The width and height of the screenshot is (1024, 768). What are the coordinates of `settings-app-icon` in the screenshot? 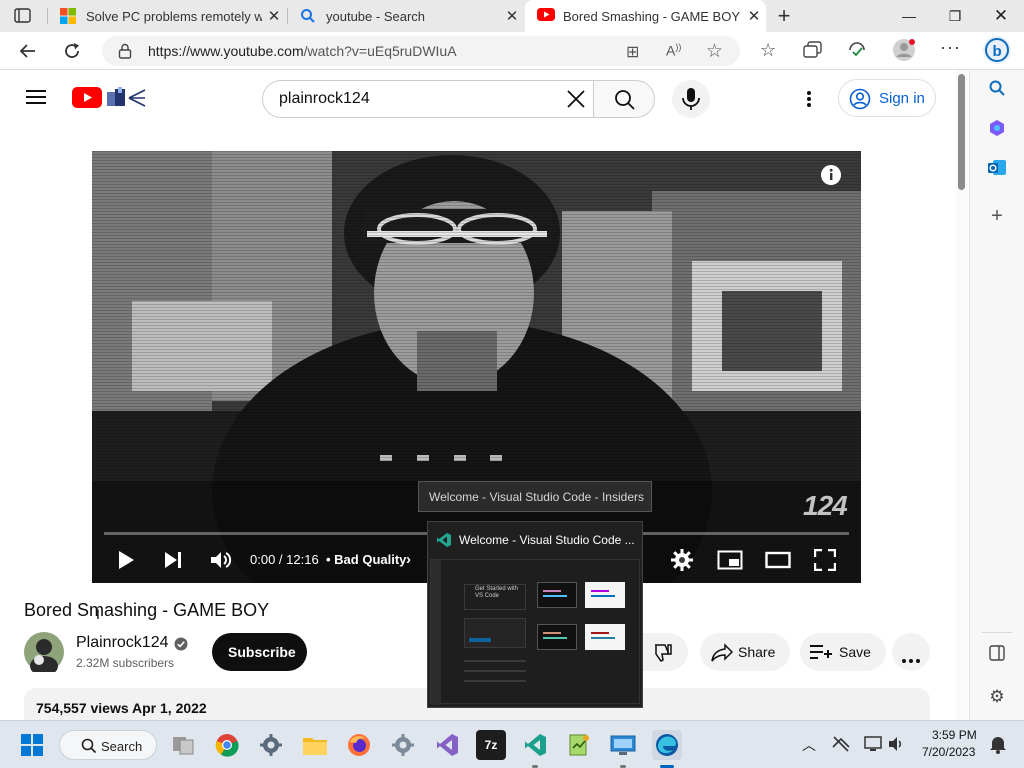 It's located at (271, 745).